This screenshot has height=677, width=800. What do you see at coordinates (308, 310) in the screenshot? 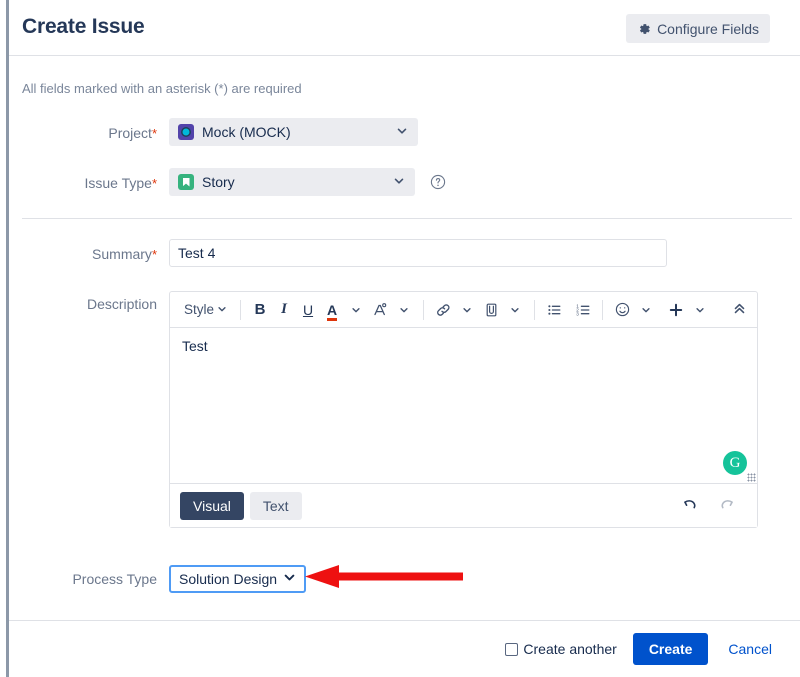
I see `underline-button: U` at bounding box center [308, 310].